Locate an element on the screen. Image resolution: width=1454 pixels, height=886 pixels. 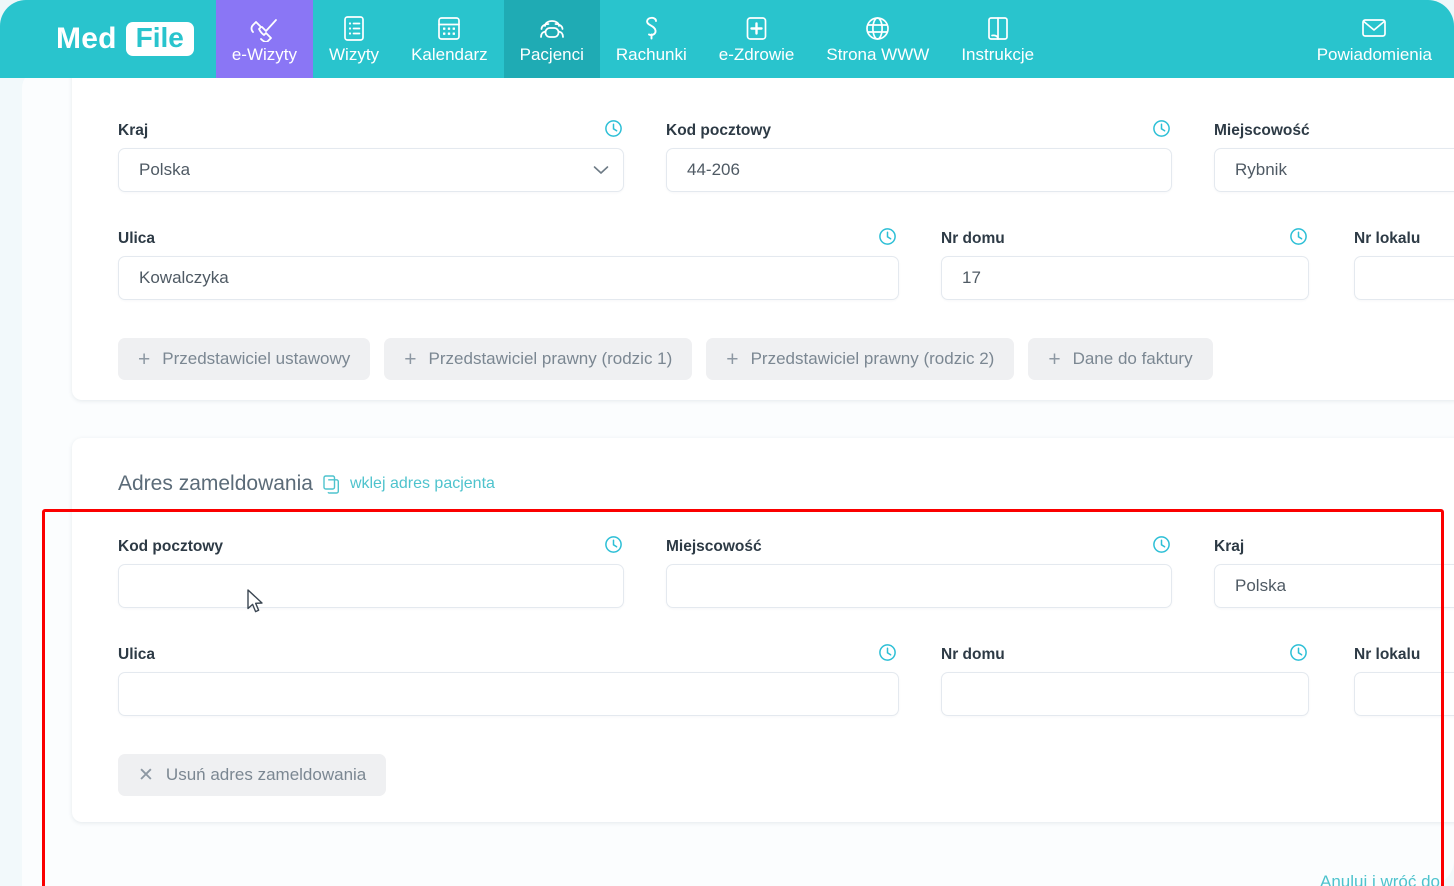
cancel-and-return-link: Anuluj i wróć do is located at coordinates (1380, 879).